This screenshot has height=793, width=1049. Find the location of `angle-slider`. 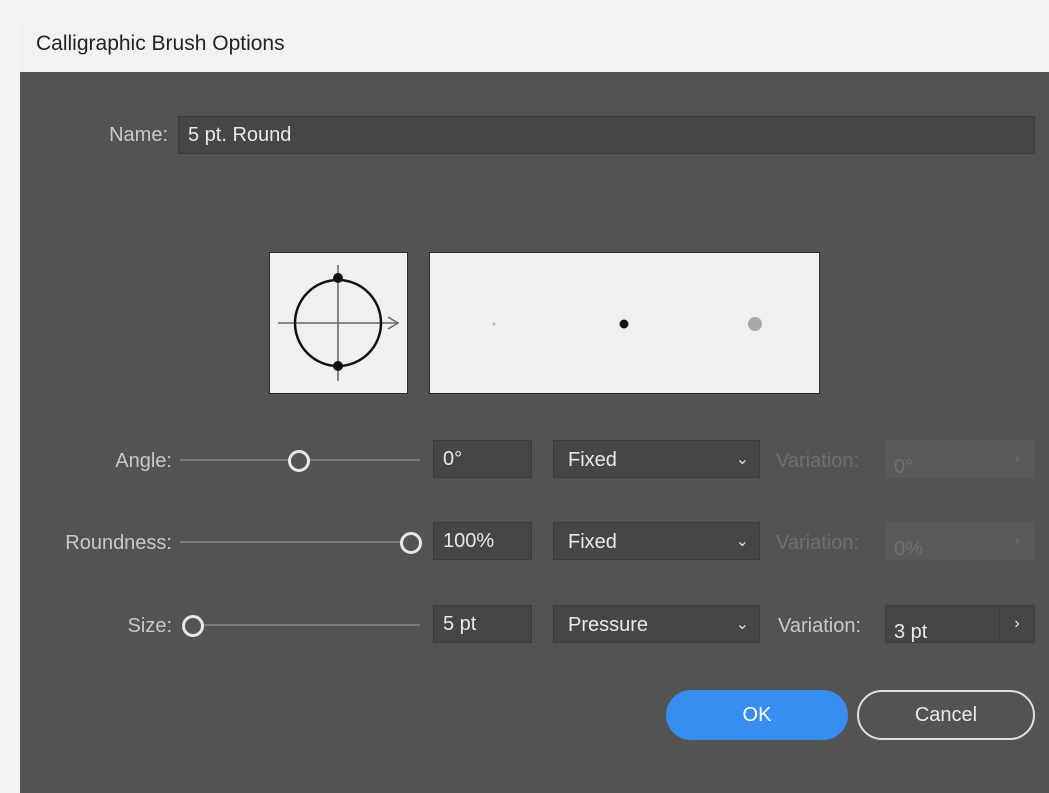

angle-slider is located at coordinates (300, 460).